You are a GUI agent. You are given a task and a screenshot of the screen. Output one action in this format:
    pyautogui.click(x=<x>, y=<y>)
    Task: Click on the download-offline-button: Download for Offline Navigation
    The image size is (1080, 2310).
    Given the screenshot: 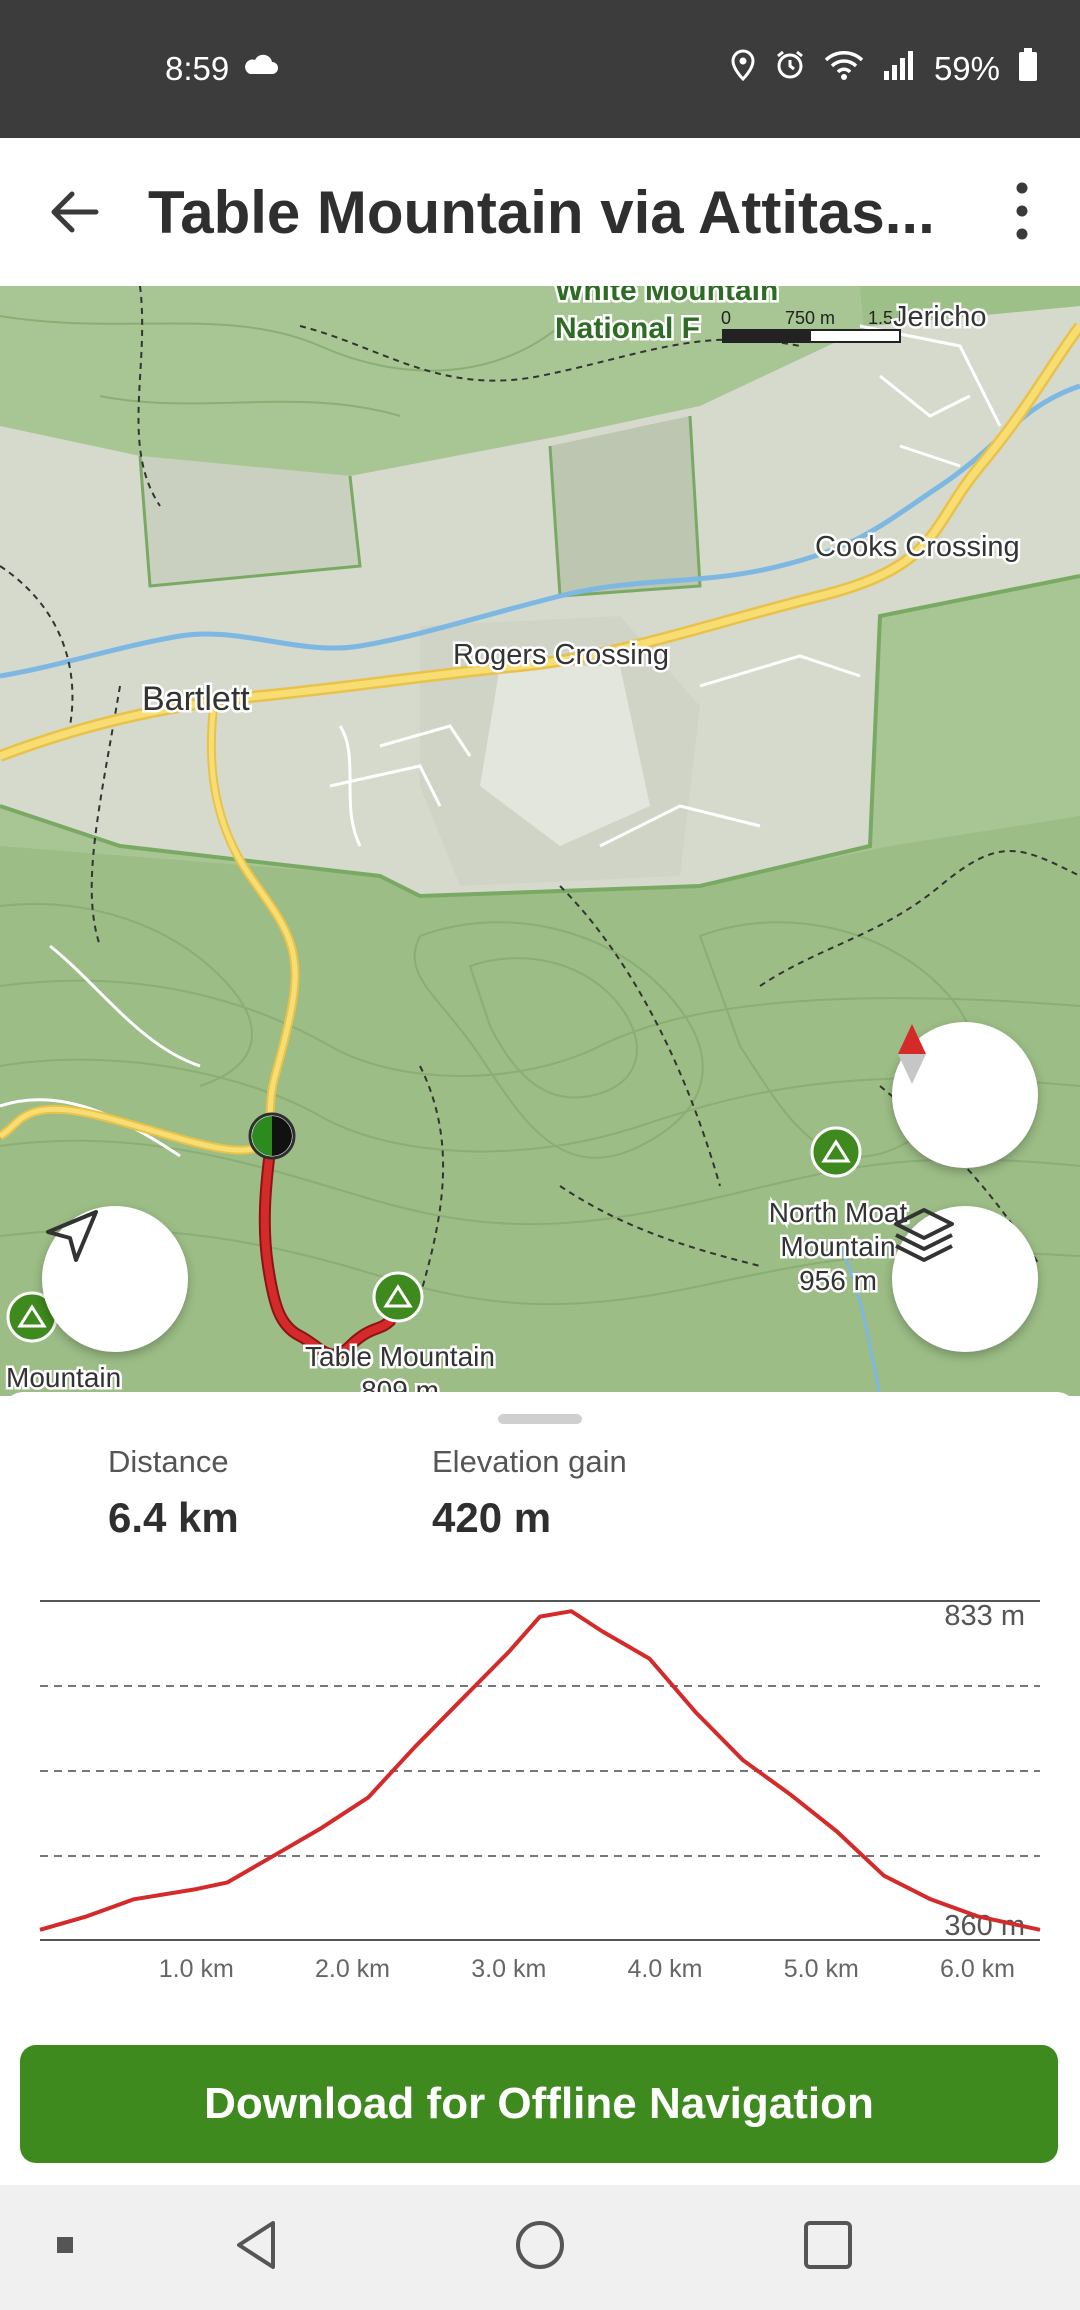 What is the action you would take?
    pyautogui.click(x=539, y=2104)
    